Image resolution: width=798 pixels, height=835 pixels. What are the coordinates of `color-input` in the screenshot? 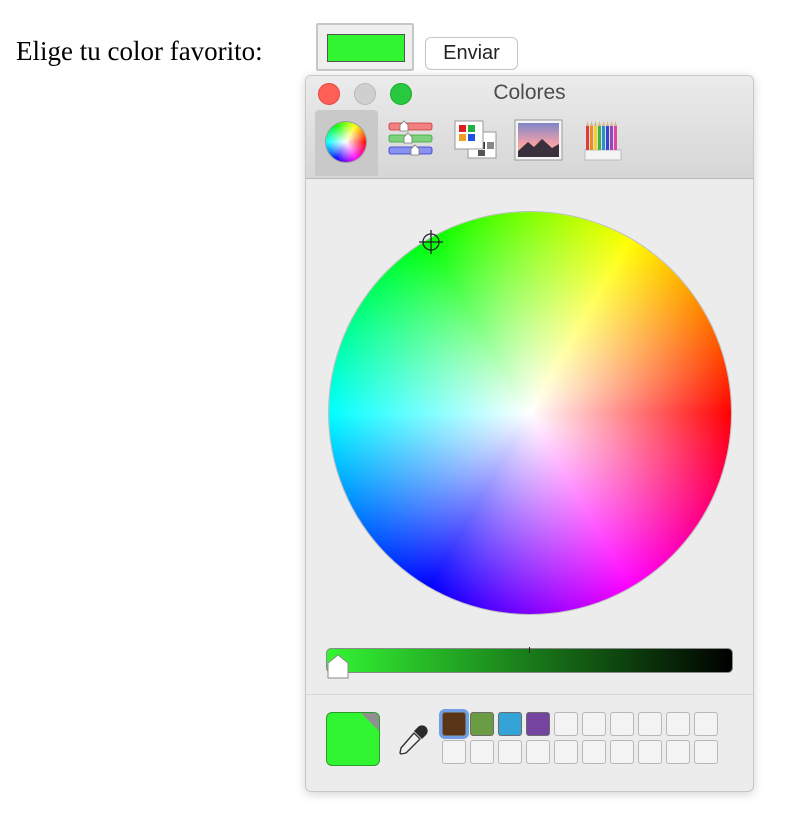 It's located at (365, 47).